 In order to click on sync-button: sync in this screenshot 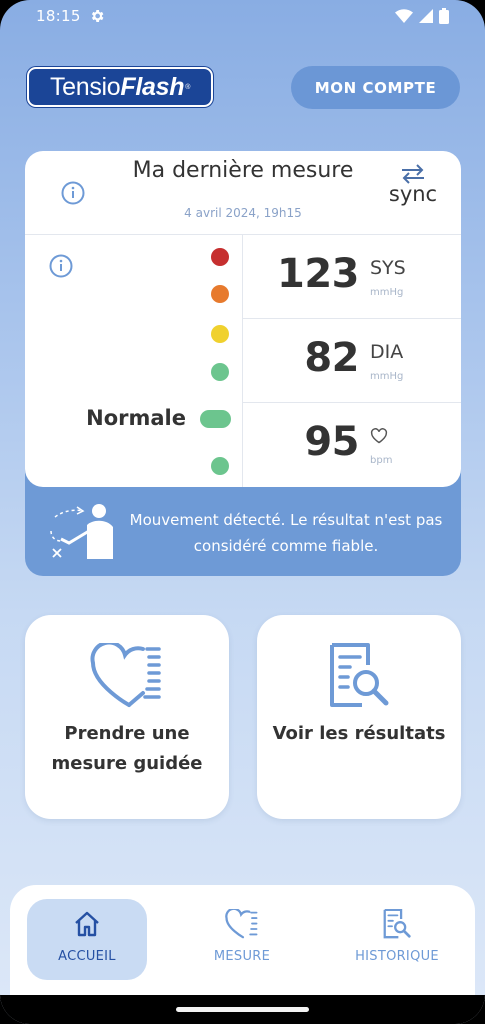, I will do `click(413, 185)`.